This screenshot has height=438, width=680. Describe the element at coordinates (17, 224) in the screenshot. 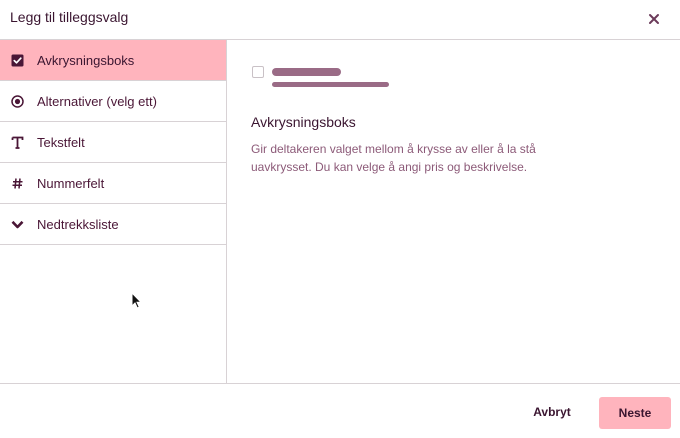

I see `chevron-down-icon` at that location.